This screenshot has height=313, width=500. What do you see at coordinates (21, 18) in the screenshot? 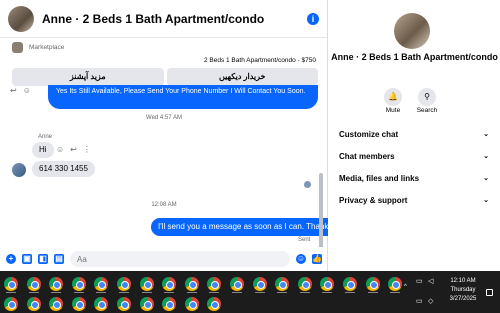
I see `chat-avatar` at bounding box center [21, 18].